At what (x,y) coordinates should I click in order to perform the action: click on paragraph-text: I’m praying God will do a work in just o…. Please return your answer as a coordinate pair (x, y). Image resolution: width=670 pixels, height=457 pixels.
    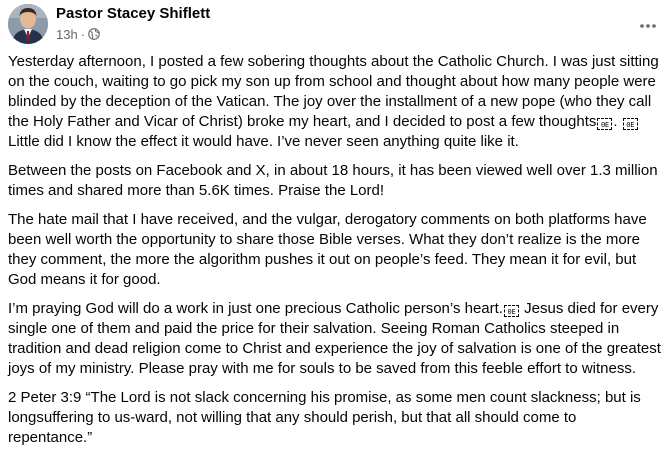
    Looking at the image, I should click on (255, 308).